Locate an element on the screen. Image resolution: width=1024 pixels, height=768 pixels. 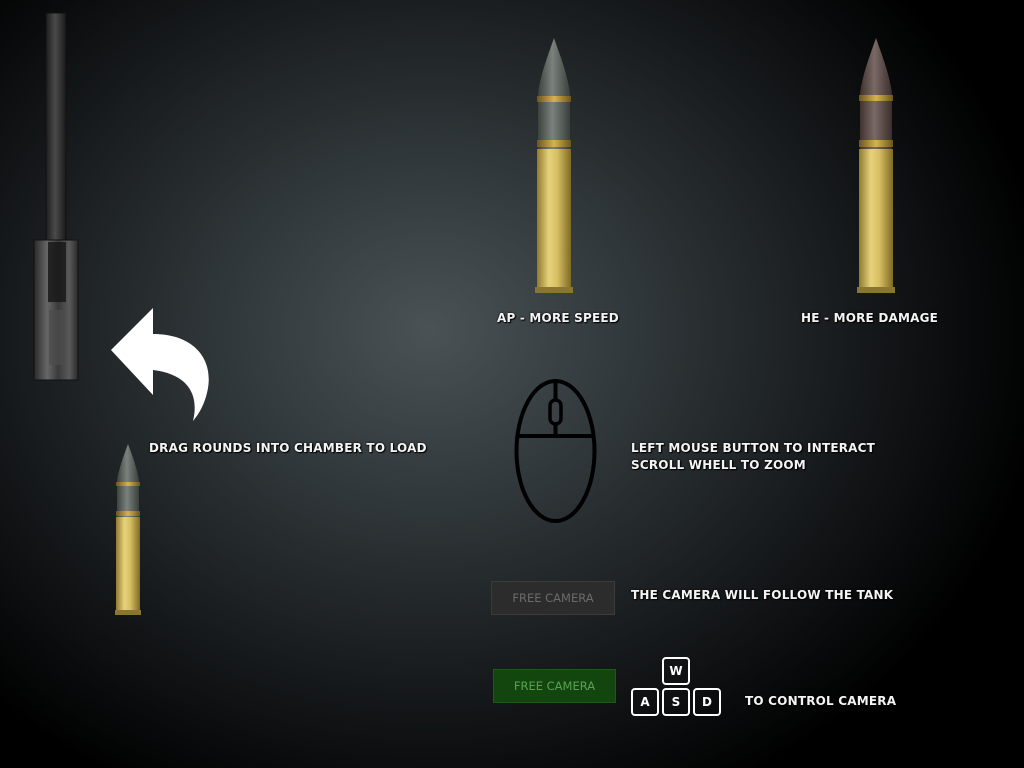
he-label: HE - MORE DAMAGE is located at coordinates (870, 318).